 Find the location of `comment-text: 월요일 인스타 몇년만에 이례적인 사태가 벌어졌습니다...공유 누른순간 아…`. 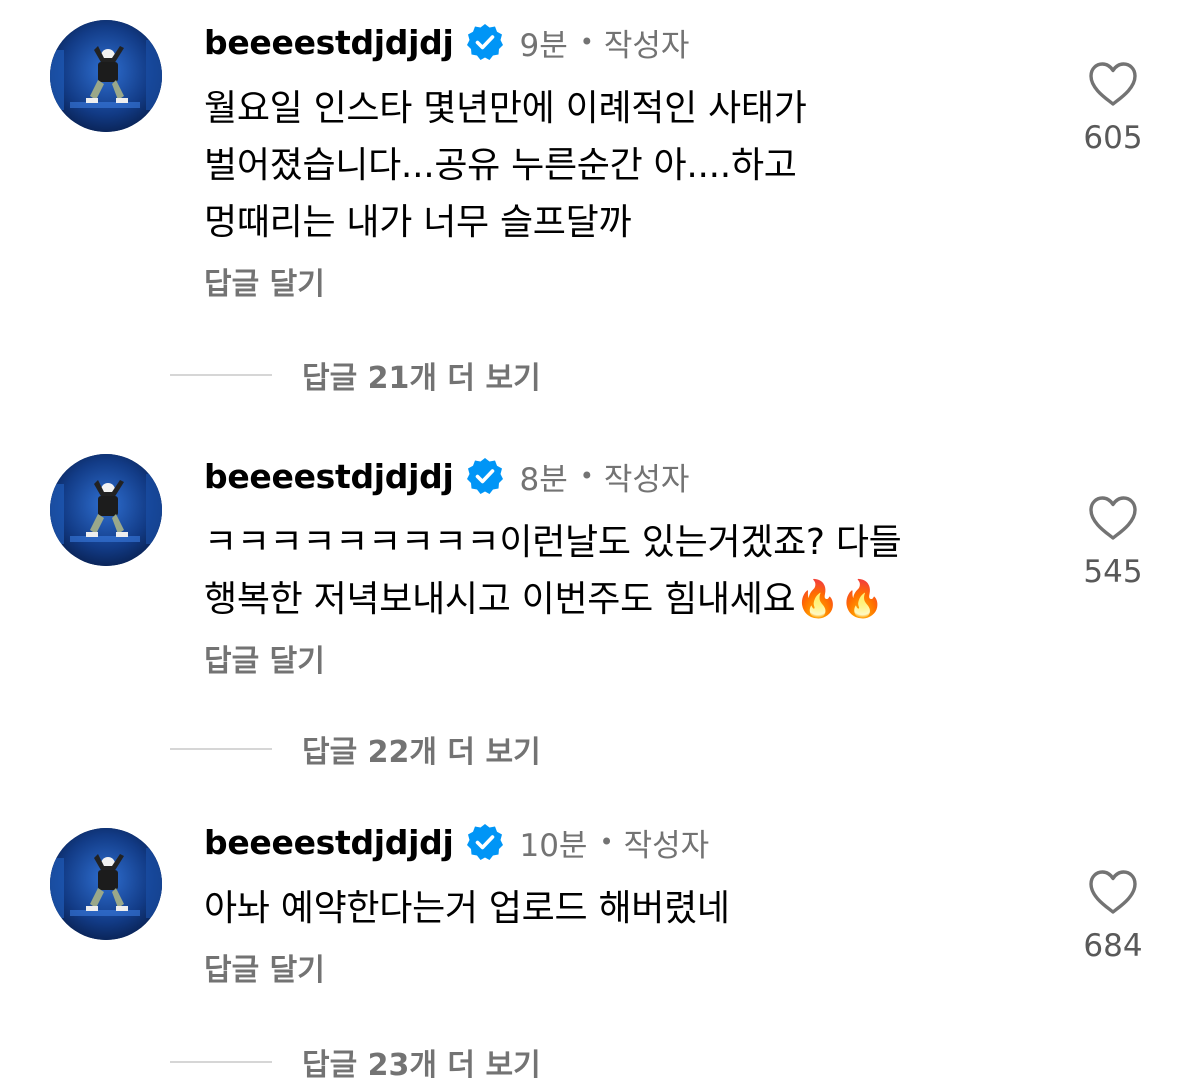

comment-text: 월요일 인스타 몇년만에 이례적인 사태가 벌어졌습니다...공유 누른순간 아… is located at coordinates (614, 165).